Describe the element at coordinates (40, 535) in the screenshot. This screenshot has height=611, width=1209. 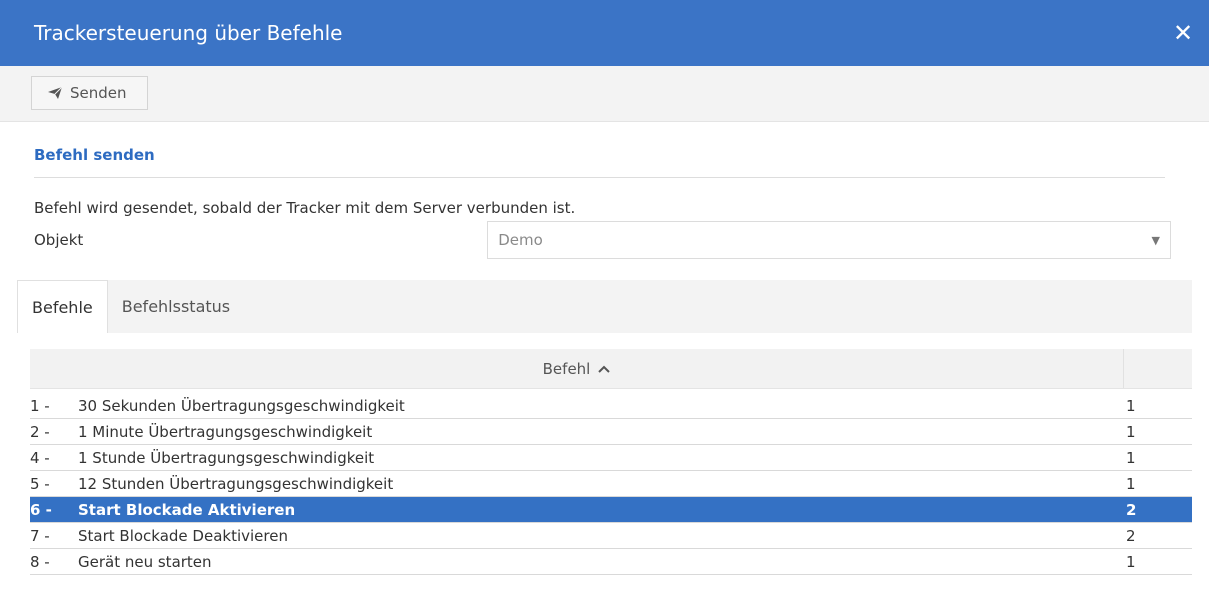
I see `row-number: 7 -` at that location.